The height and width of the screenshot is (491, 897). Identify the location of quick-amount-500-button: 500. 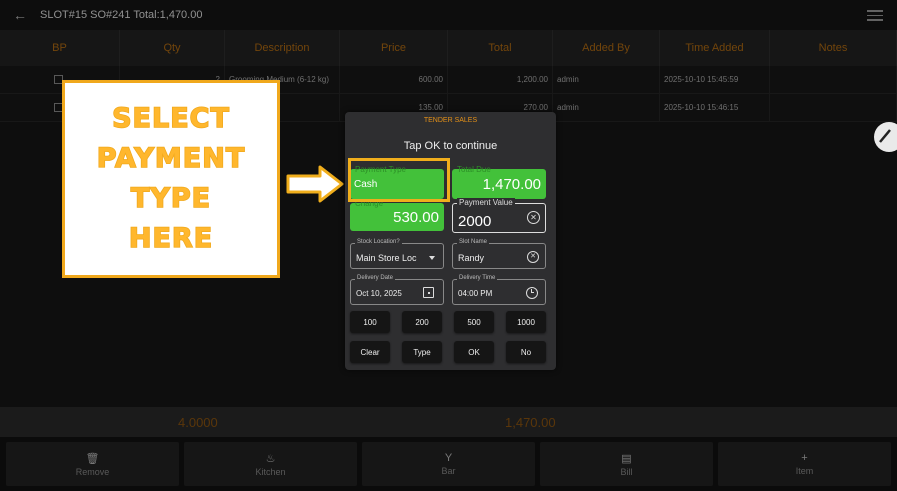
(474, 322).